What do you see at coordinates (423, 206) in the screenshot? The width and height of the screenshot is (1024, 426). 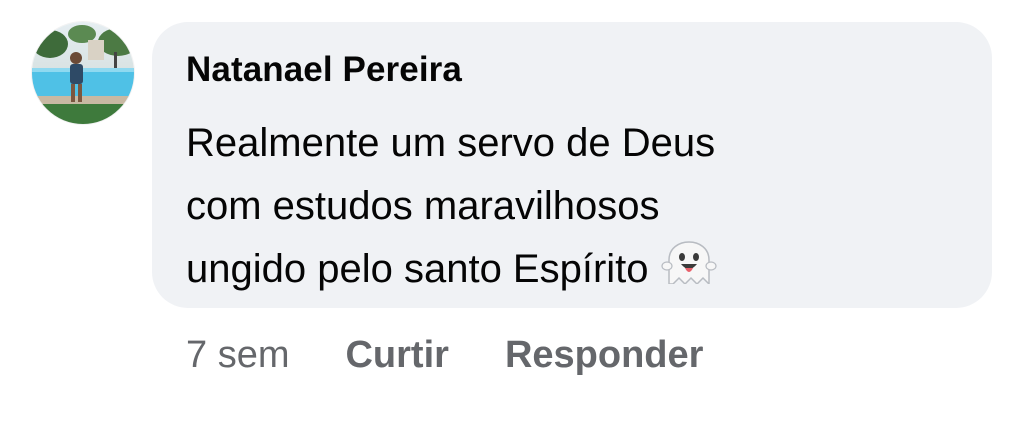 I see `comment-text-line: com estudos maravilhosos` at bounding box center [423, 206].